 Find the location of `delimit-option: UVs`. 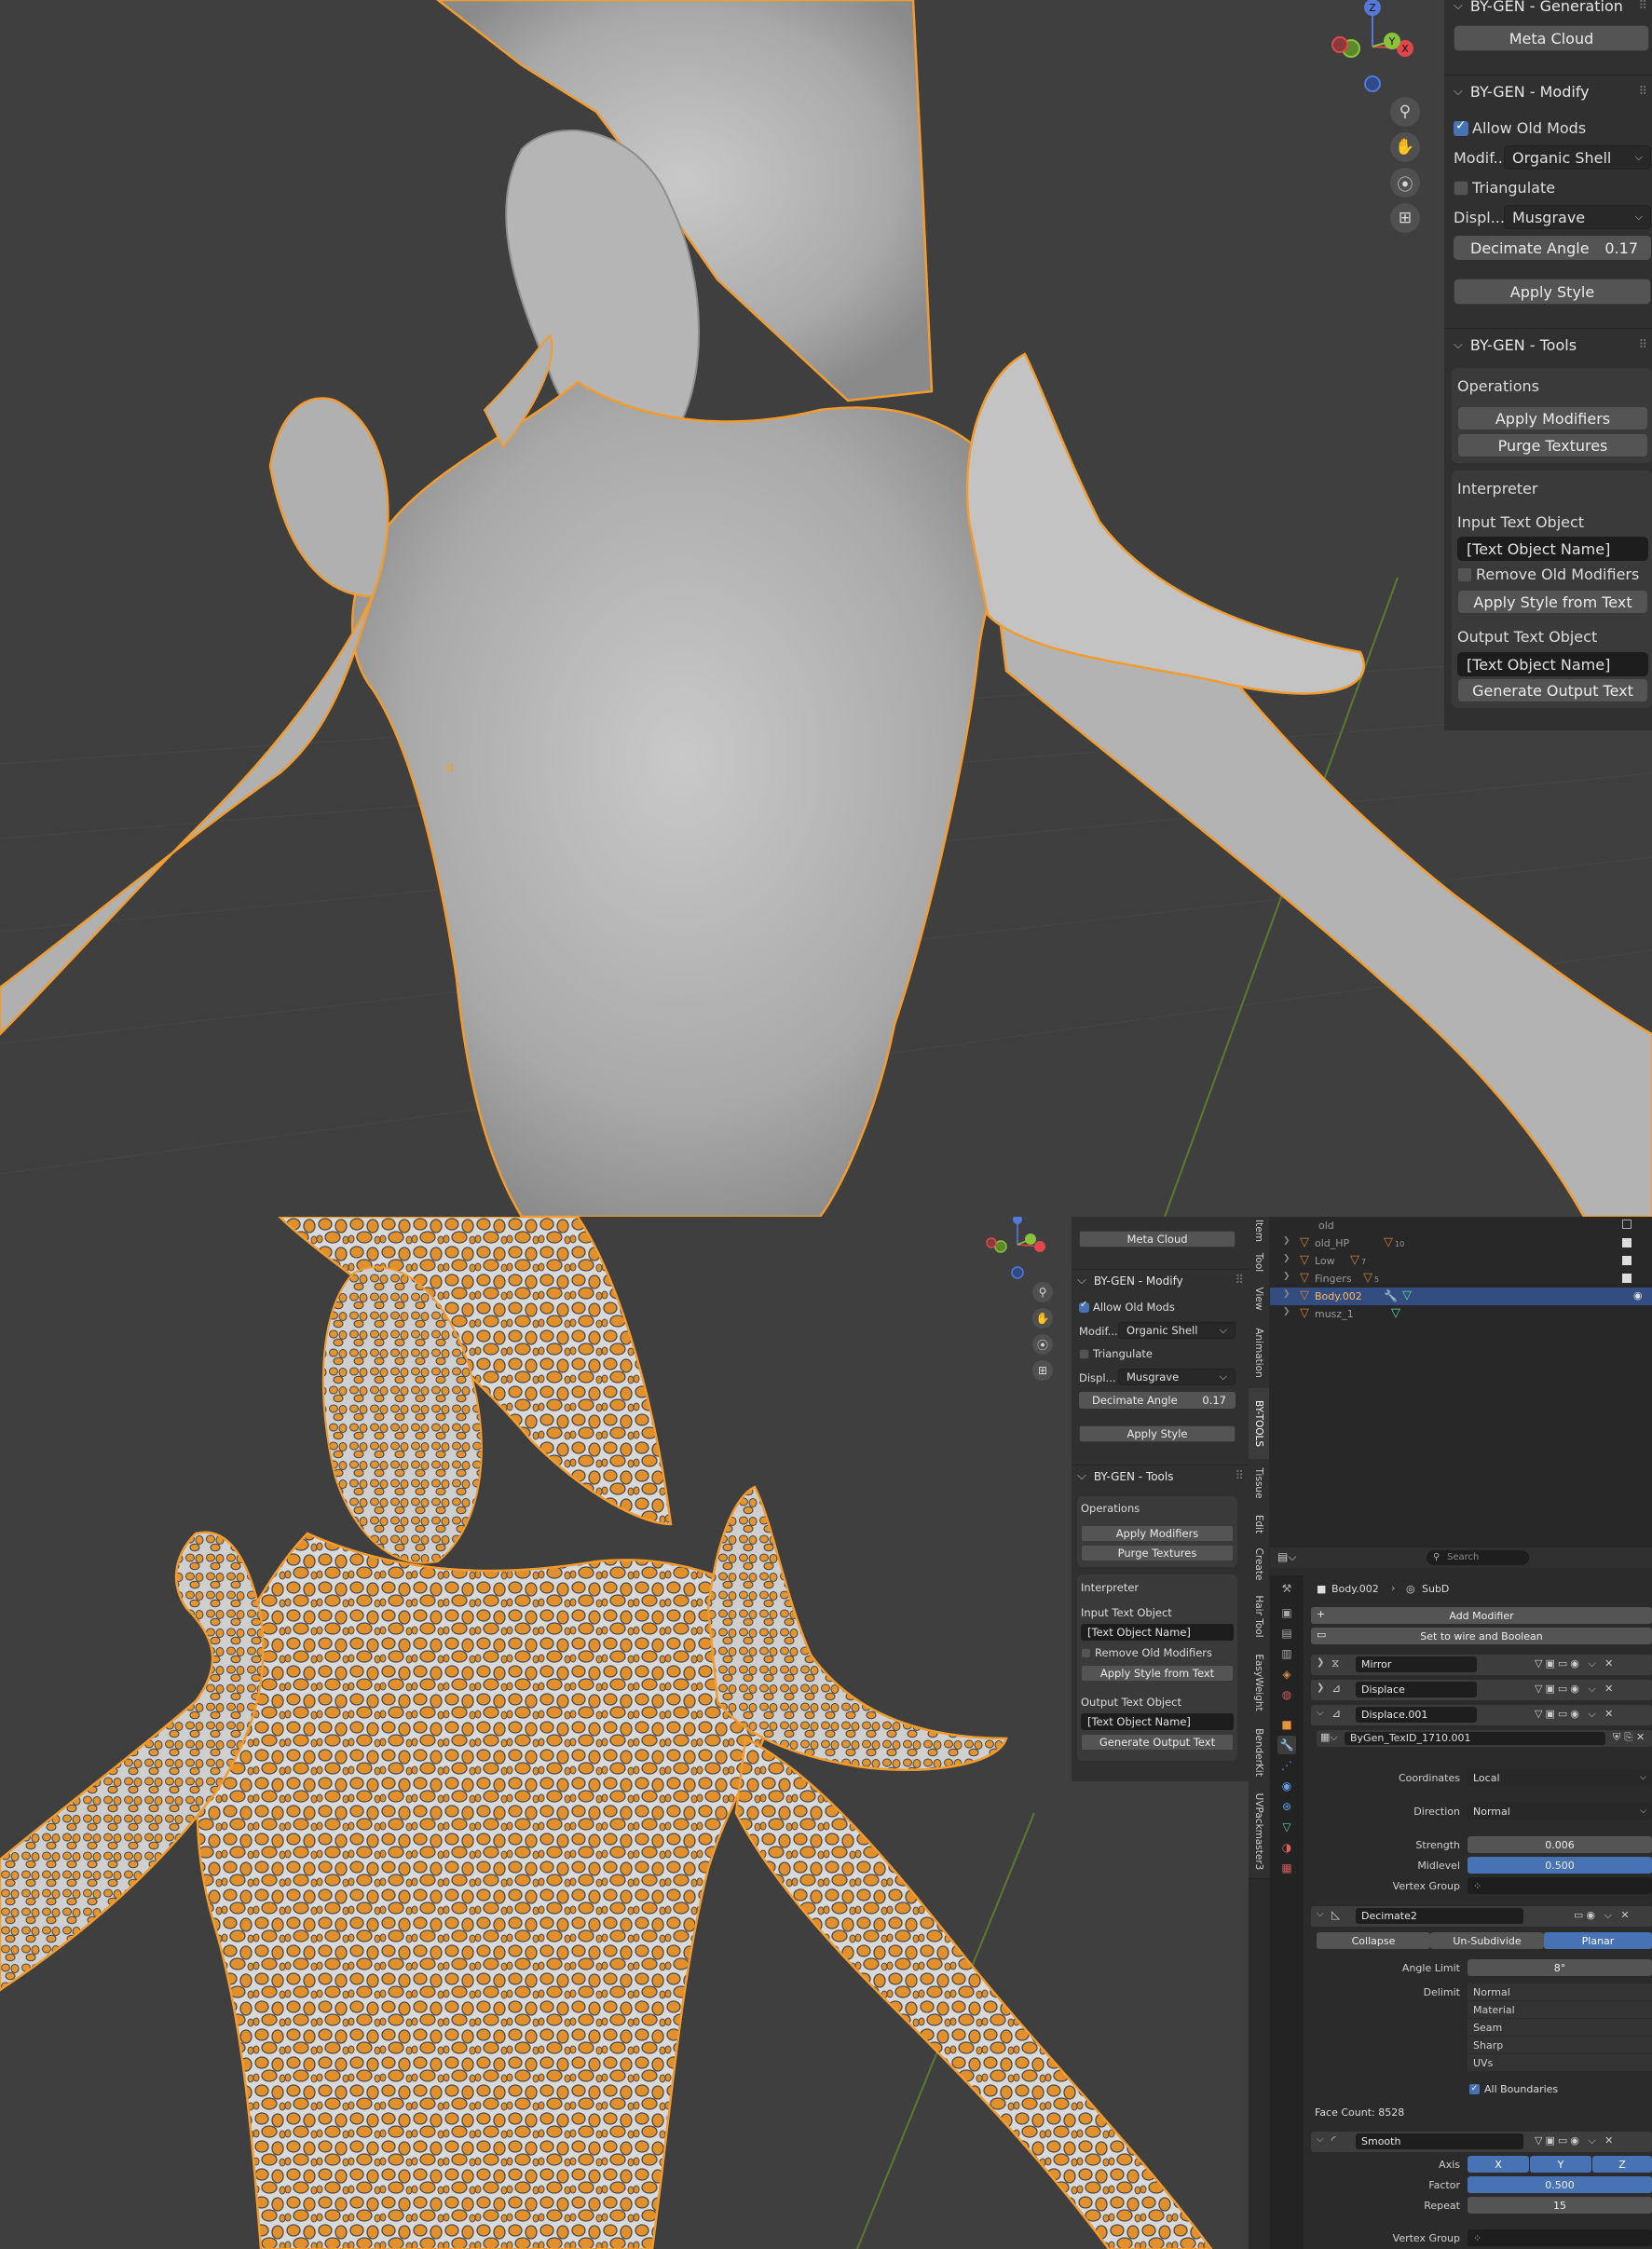

delimit-option: UVs is located at coordinates (1560, 2063).